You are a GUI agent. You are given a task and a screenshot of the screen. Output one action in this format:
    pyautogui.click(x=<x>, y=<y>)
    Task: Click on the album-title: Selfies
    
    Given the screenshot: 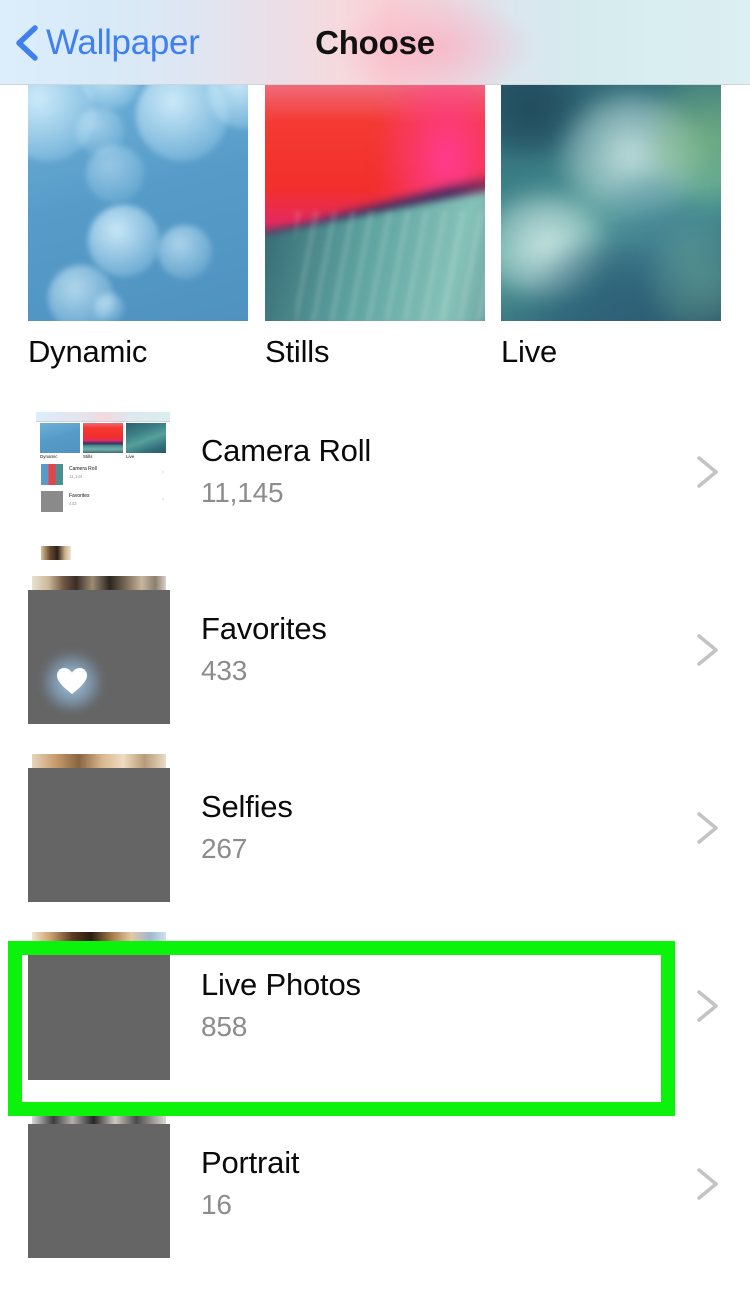 What is the action you would take?
    pyautogui.click(x=247, y=807)
    